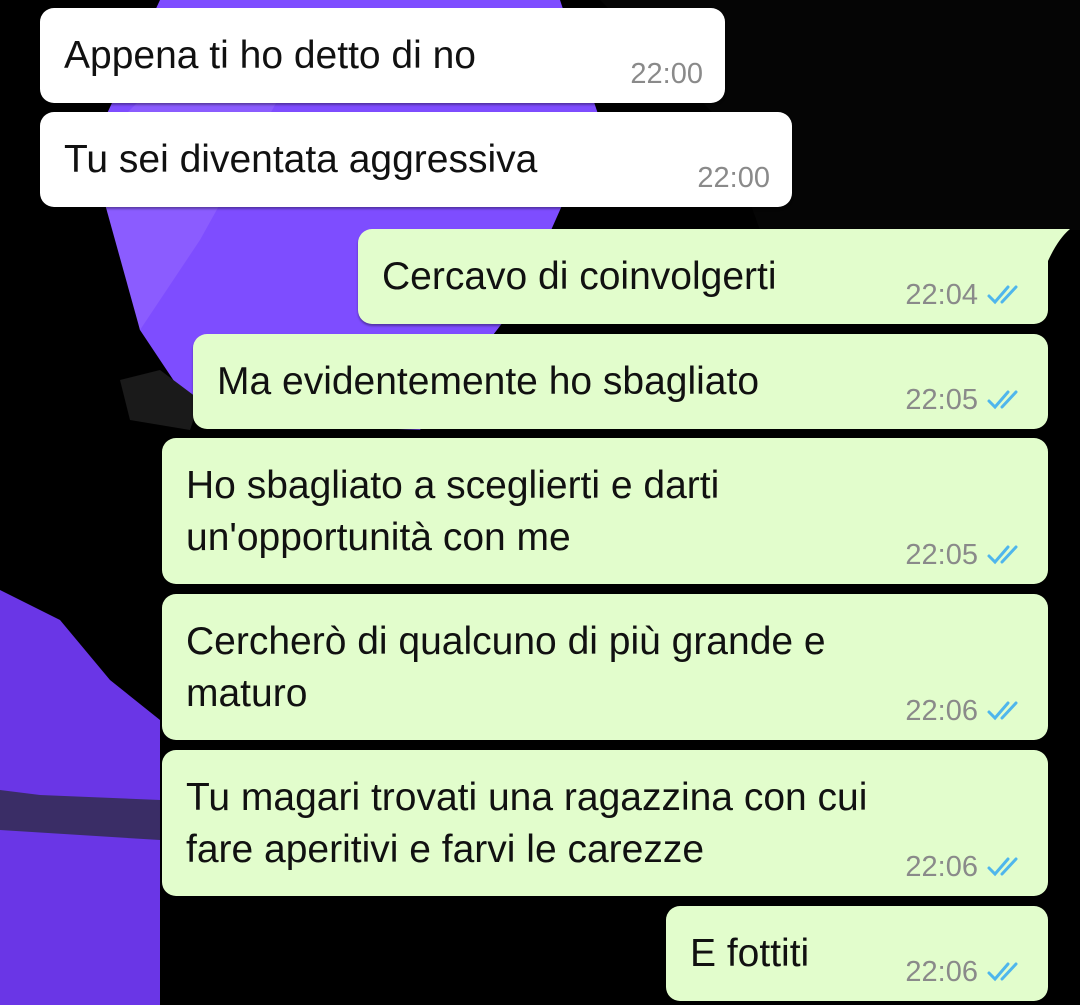 This screenshot has height=1005, width=1080. What do you see at coordinates (488, 381) in the screenshot?
I see `message-text: Ma evidentemente ho sbagliato` at bounding box center [488, 381].